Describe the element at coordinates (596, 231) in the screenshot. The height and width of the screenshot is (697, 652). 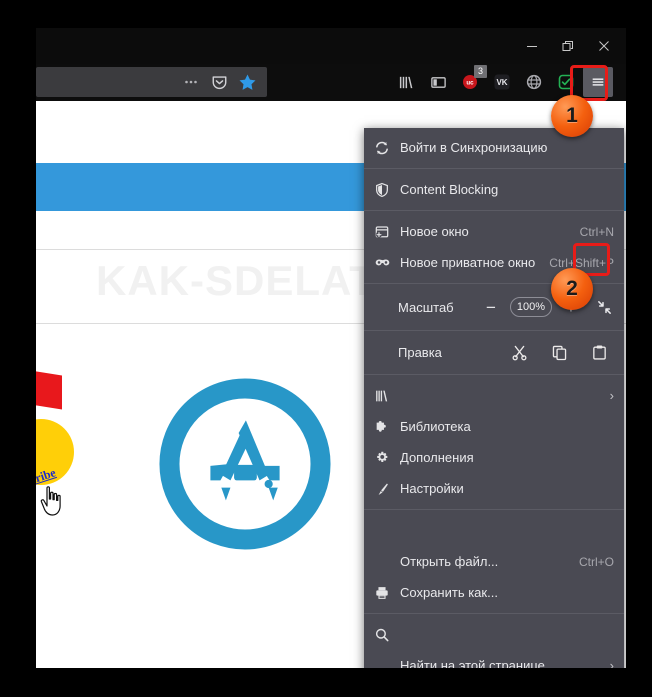
I see `menu-shortcut: Ctrl+N` at that location.